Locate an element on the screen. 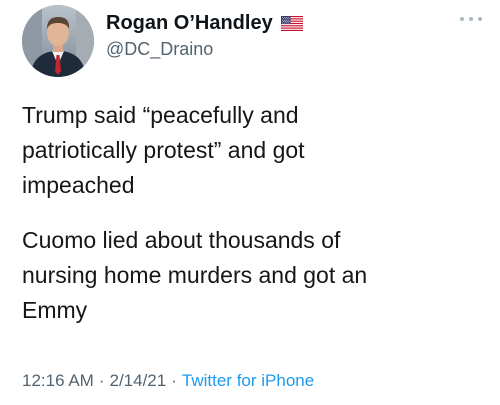  tweet-meta: 12:16 AM · 2/14/21 · Twitter for iPhone is located at coordinates (168, 381).